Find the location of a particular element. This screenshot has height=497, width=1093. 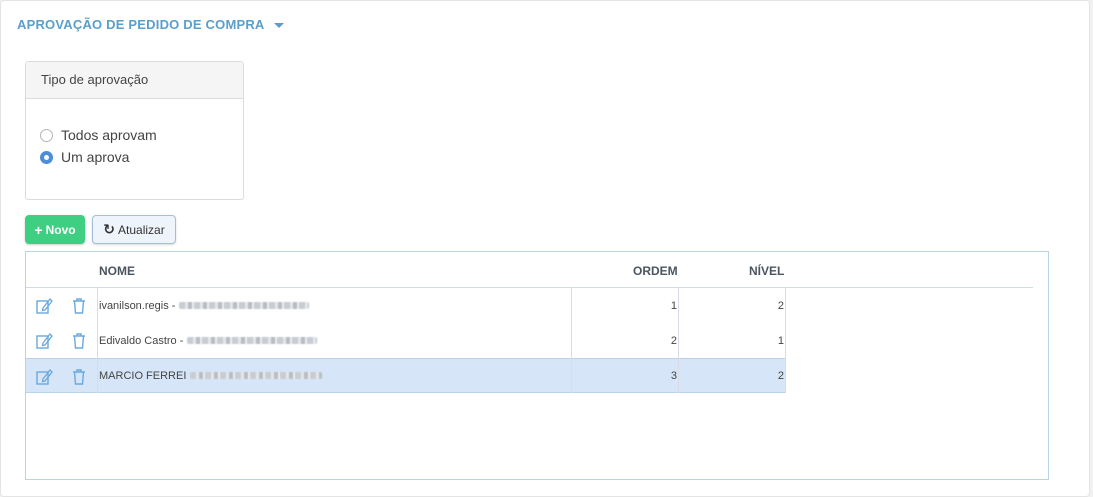

radio-label: Todos aprovam is located at coordinates (109, 135).